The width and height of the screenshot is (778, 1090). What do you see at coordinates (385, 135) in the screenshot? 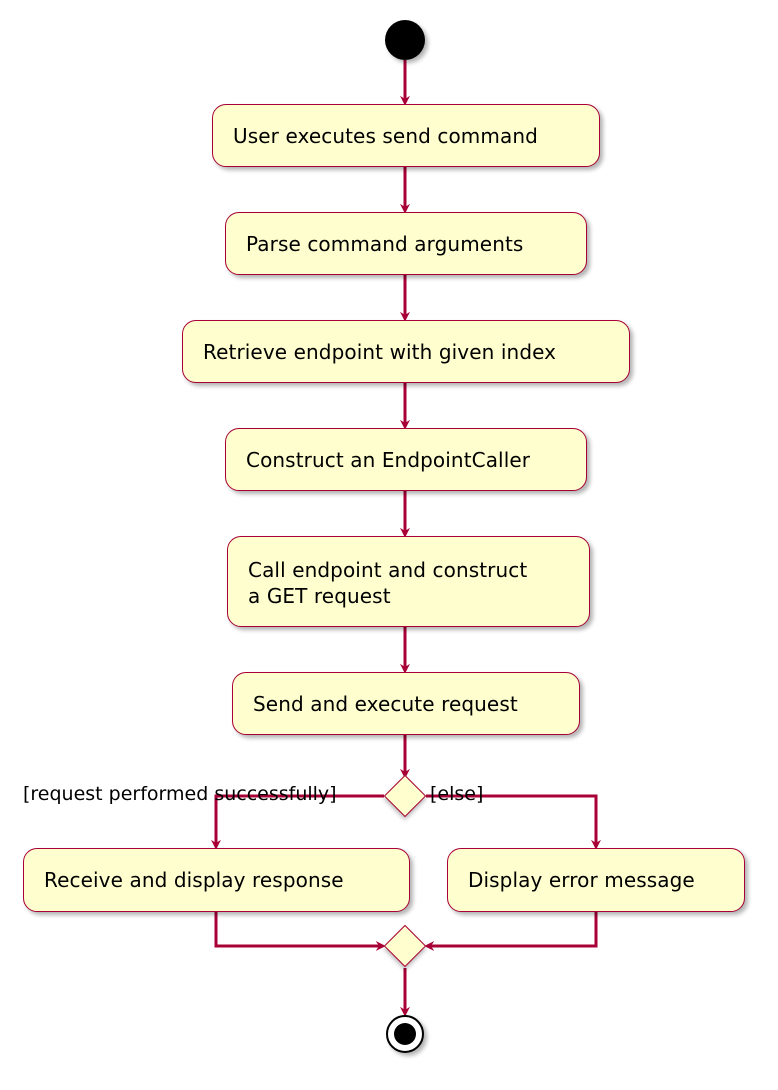
I see `activity-label: User executes send command` at bounding box center [385, 135].